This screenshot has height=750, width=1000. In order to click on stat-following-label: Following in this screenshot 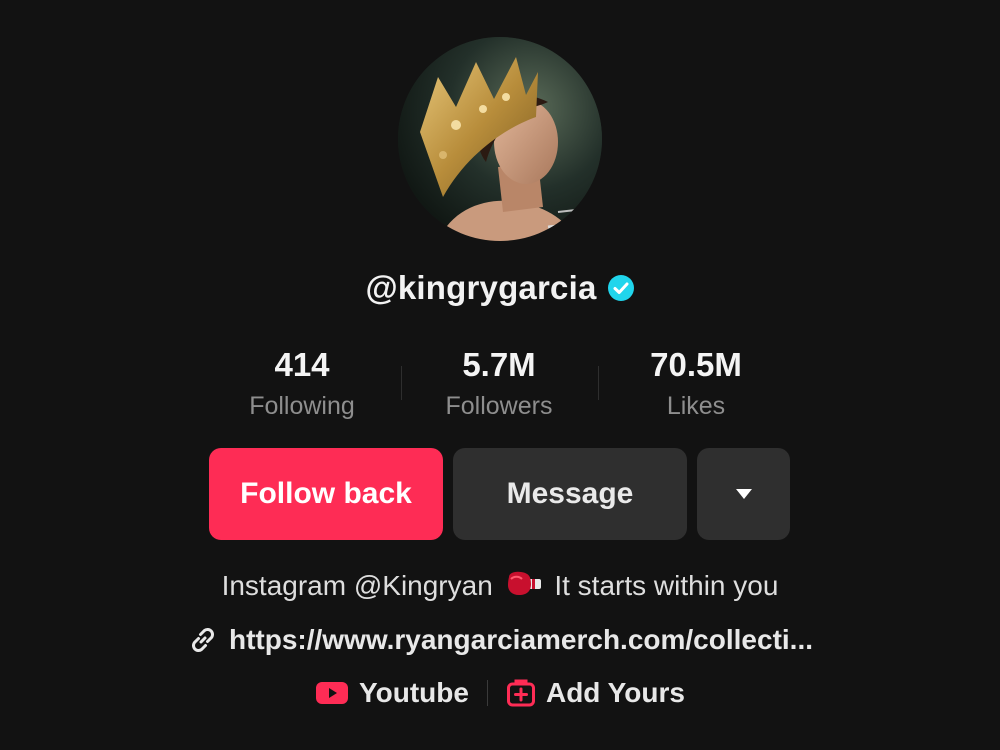, I will do `click(302, 406)`.